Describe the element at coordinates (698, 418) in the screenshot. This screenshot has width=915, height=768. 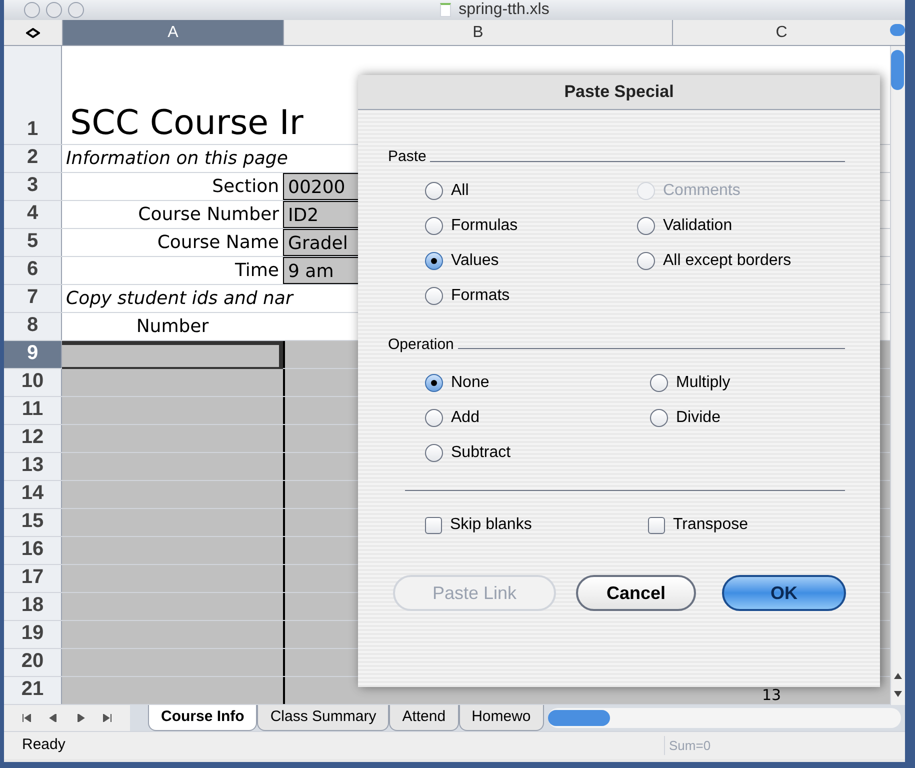
I see `option-label: Divide` at that location.